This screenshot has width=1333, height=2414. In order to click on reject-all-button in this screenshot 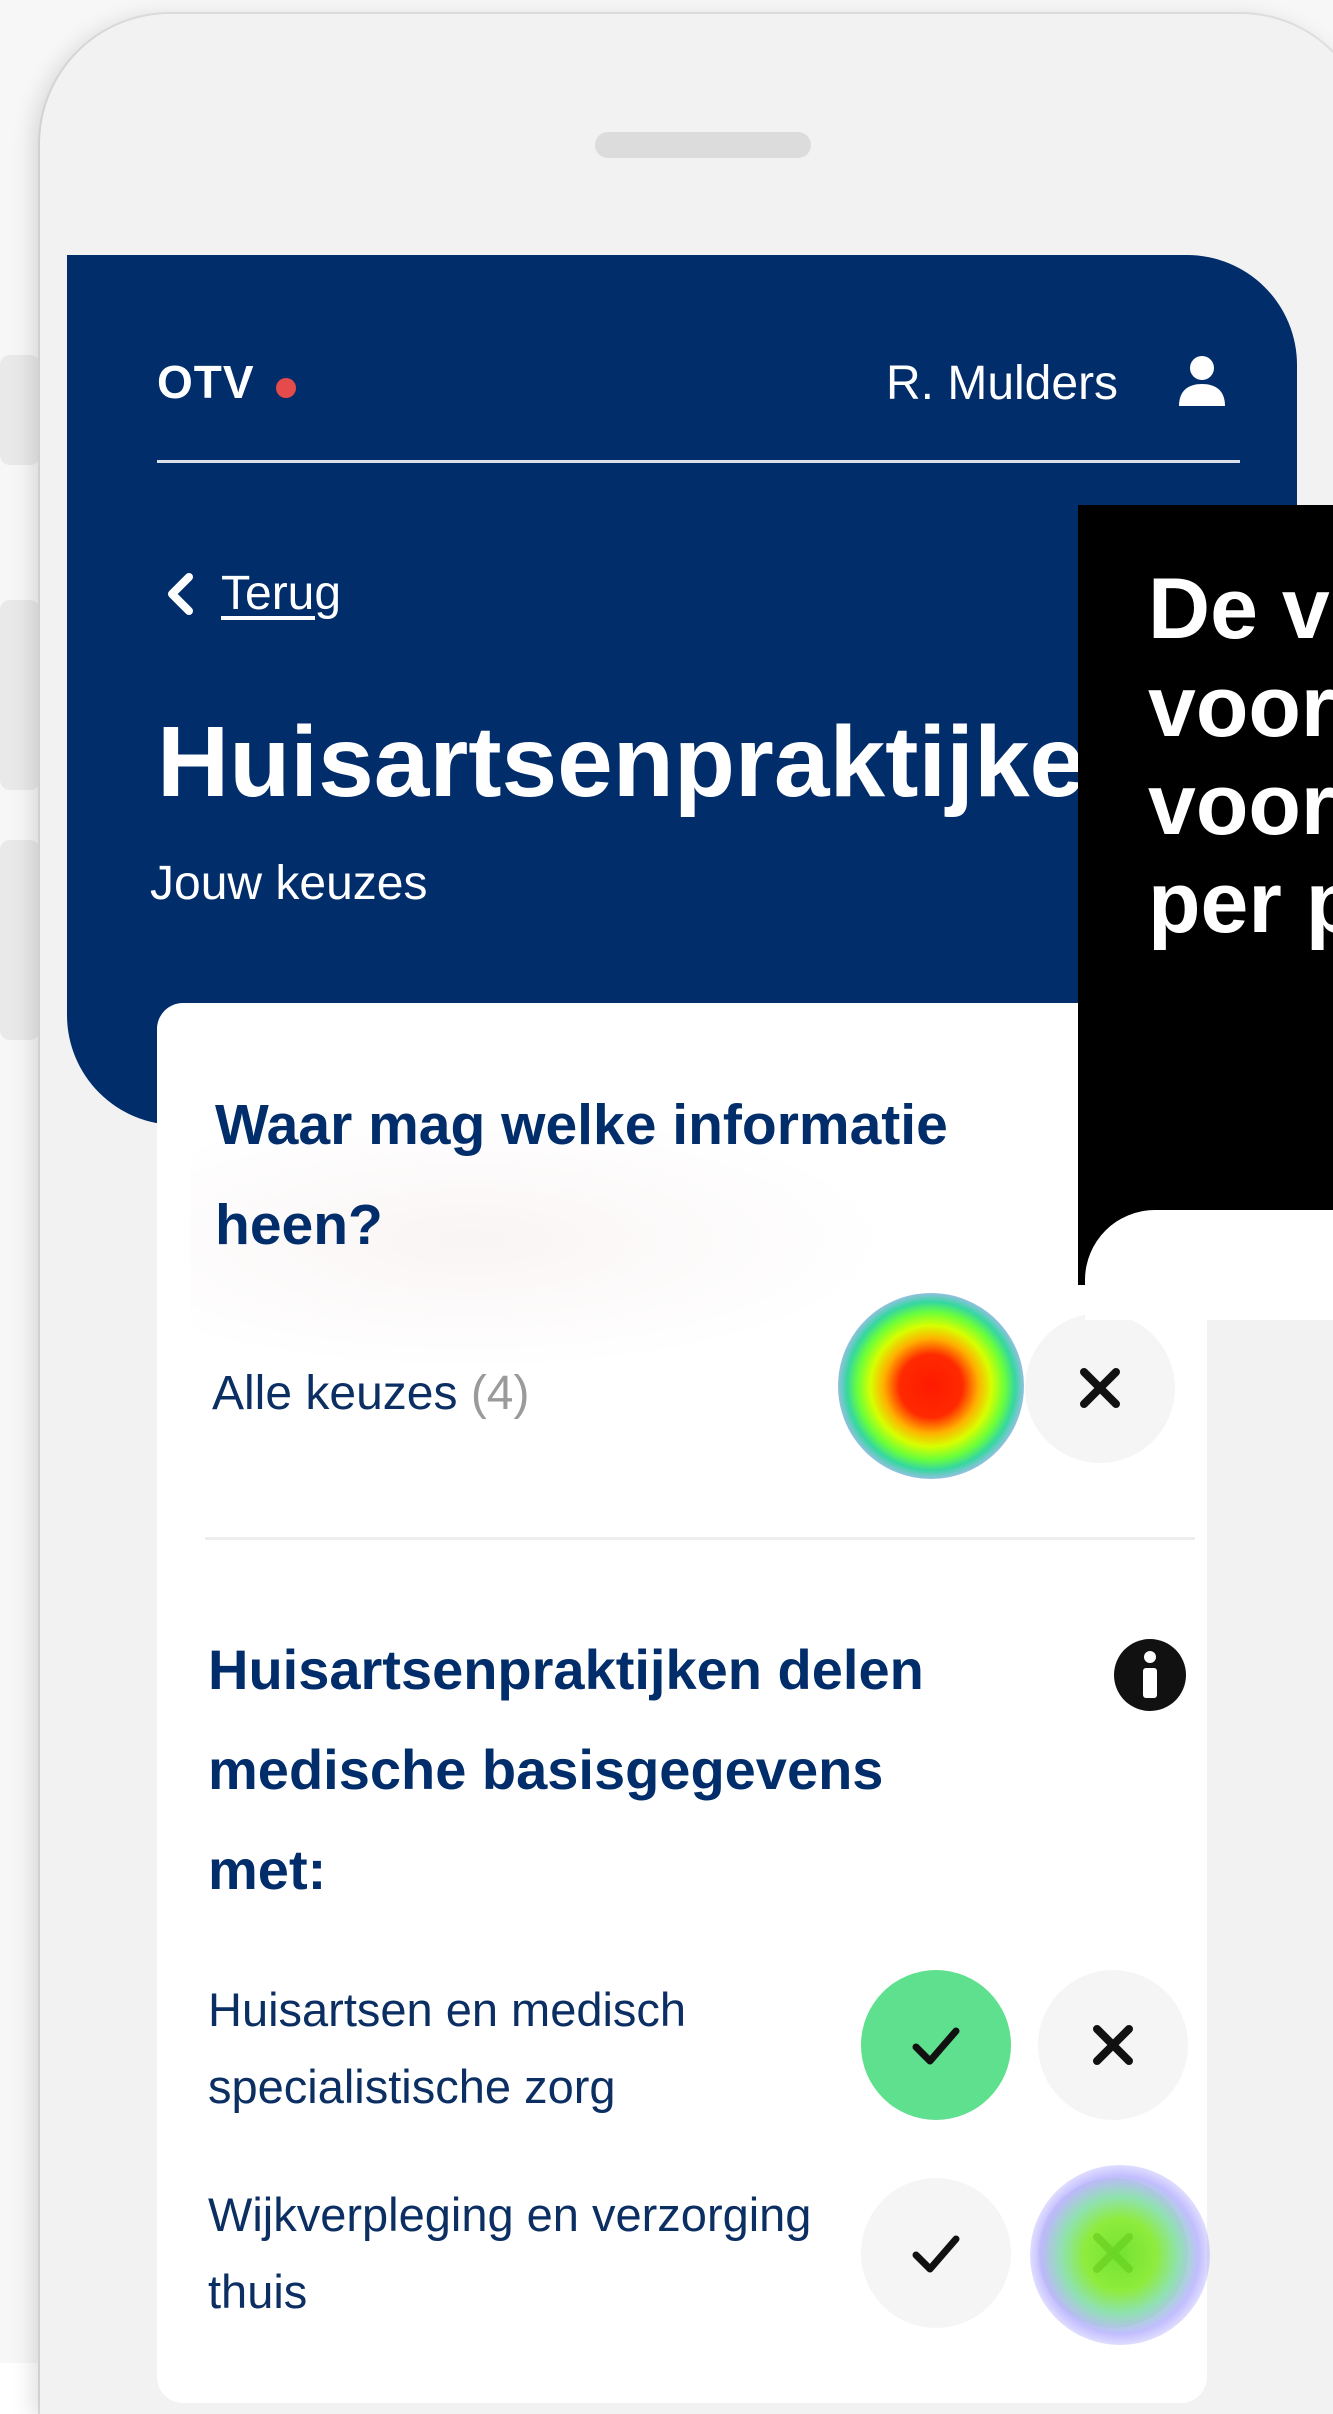, I will do `click(1100, 1388)`.